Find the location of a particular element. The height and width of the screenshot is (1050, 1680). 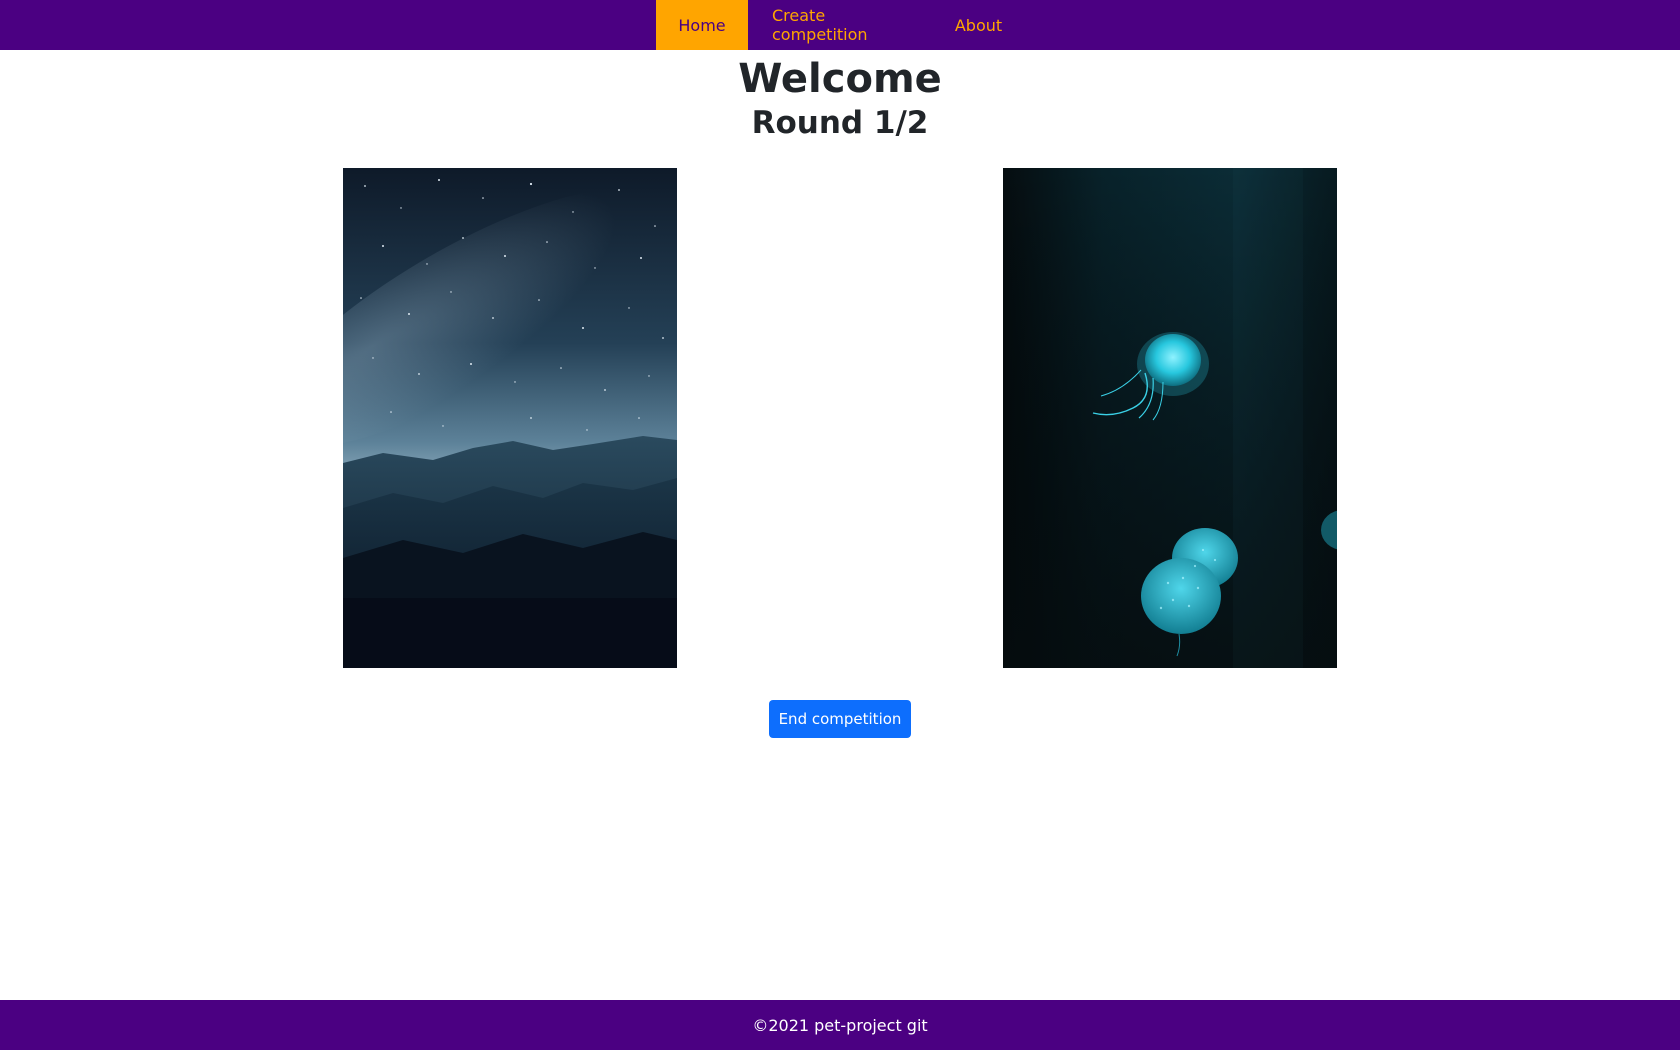

footer: ©2021 pet-project git is located at coordinates (840, 1025).